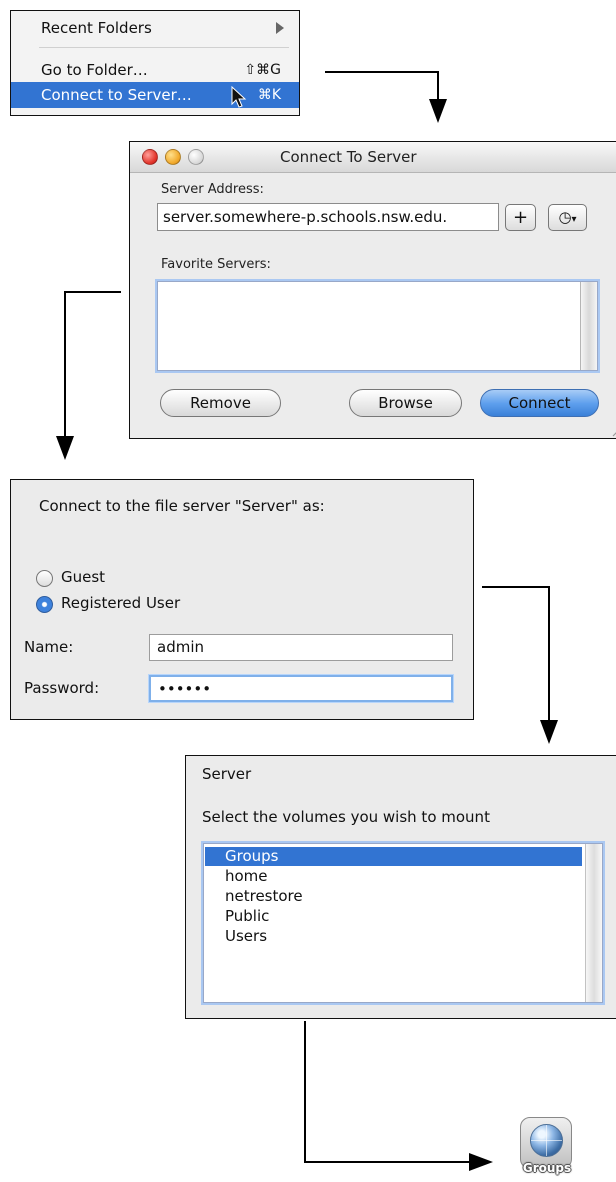 Image resolution: width=616 pixels, height=1182 pixels. What do you see at coordinates (44, 578) in the screenshot?
I see `guest-radio` at bounding box center [44, 578].